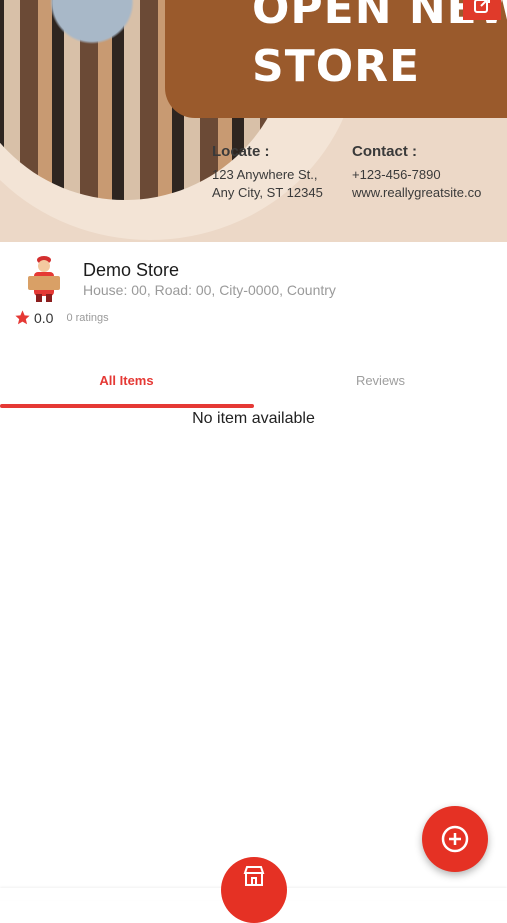 The width and height of the screenshot is (507, 923). I want to click on rating-count: 0 ratings, so click(87, 317).